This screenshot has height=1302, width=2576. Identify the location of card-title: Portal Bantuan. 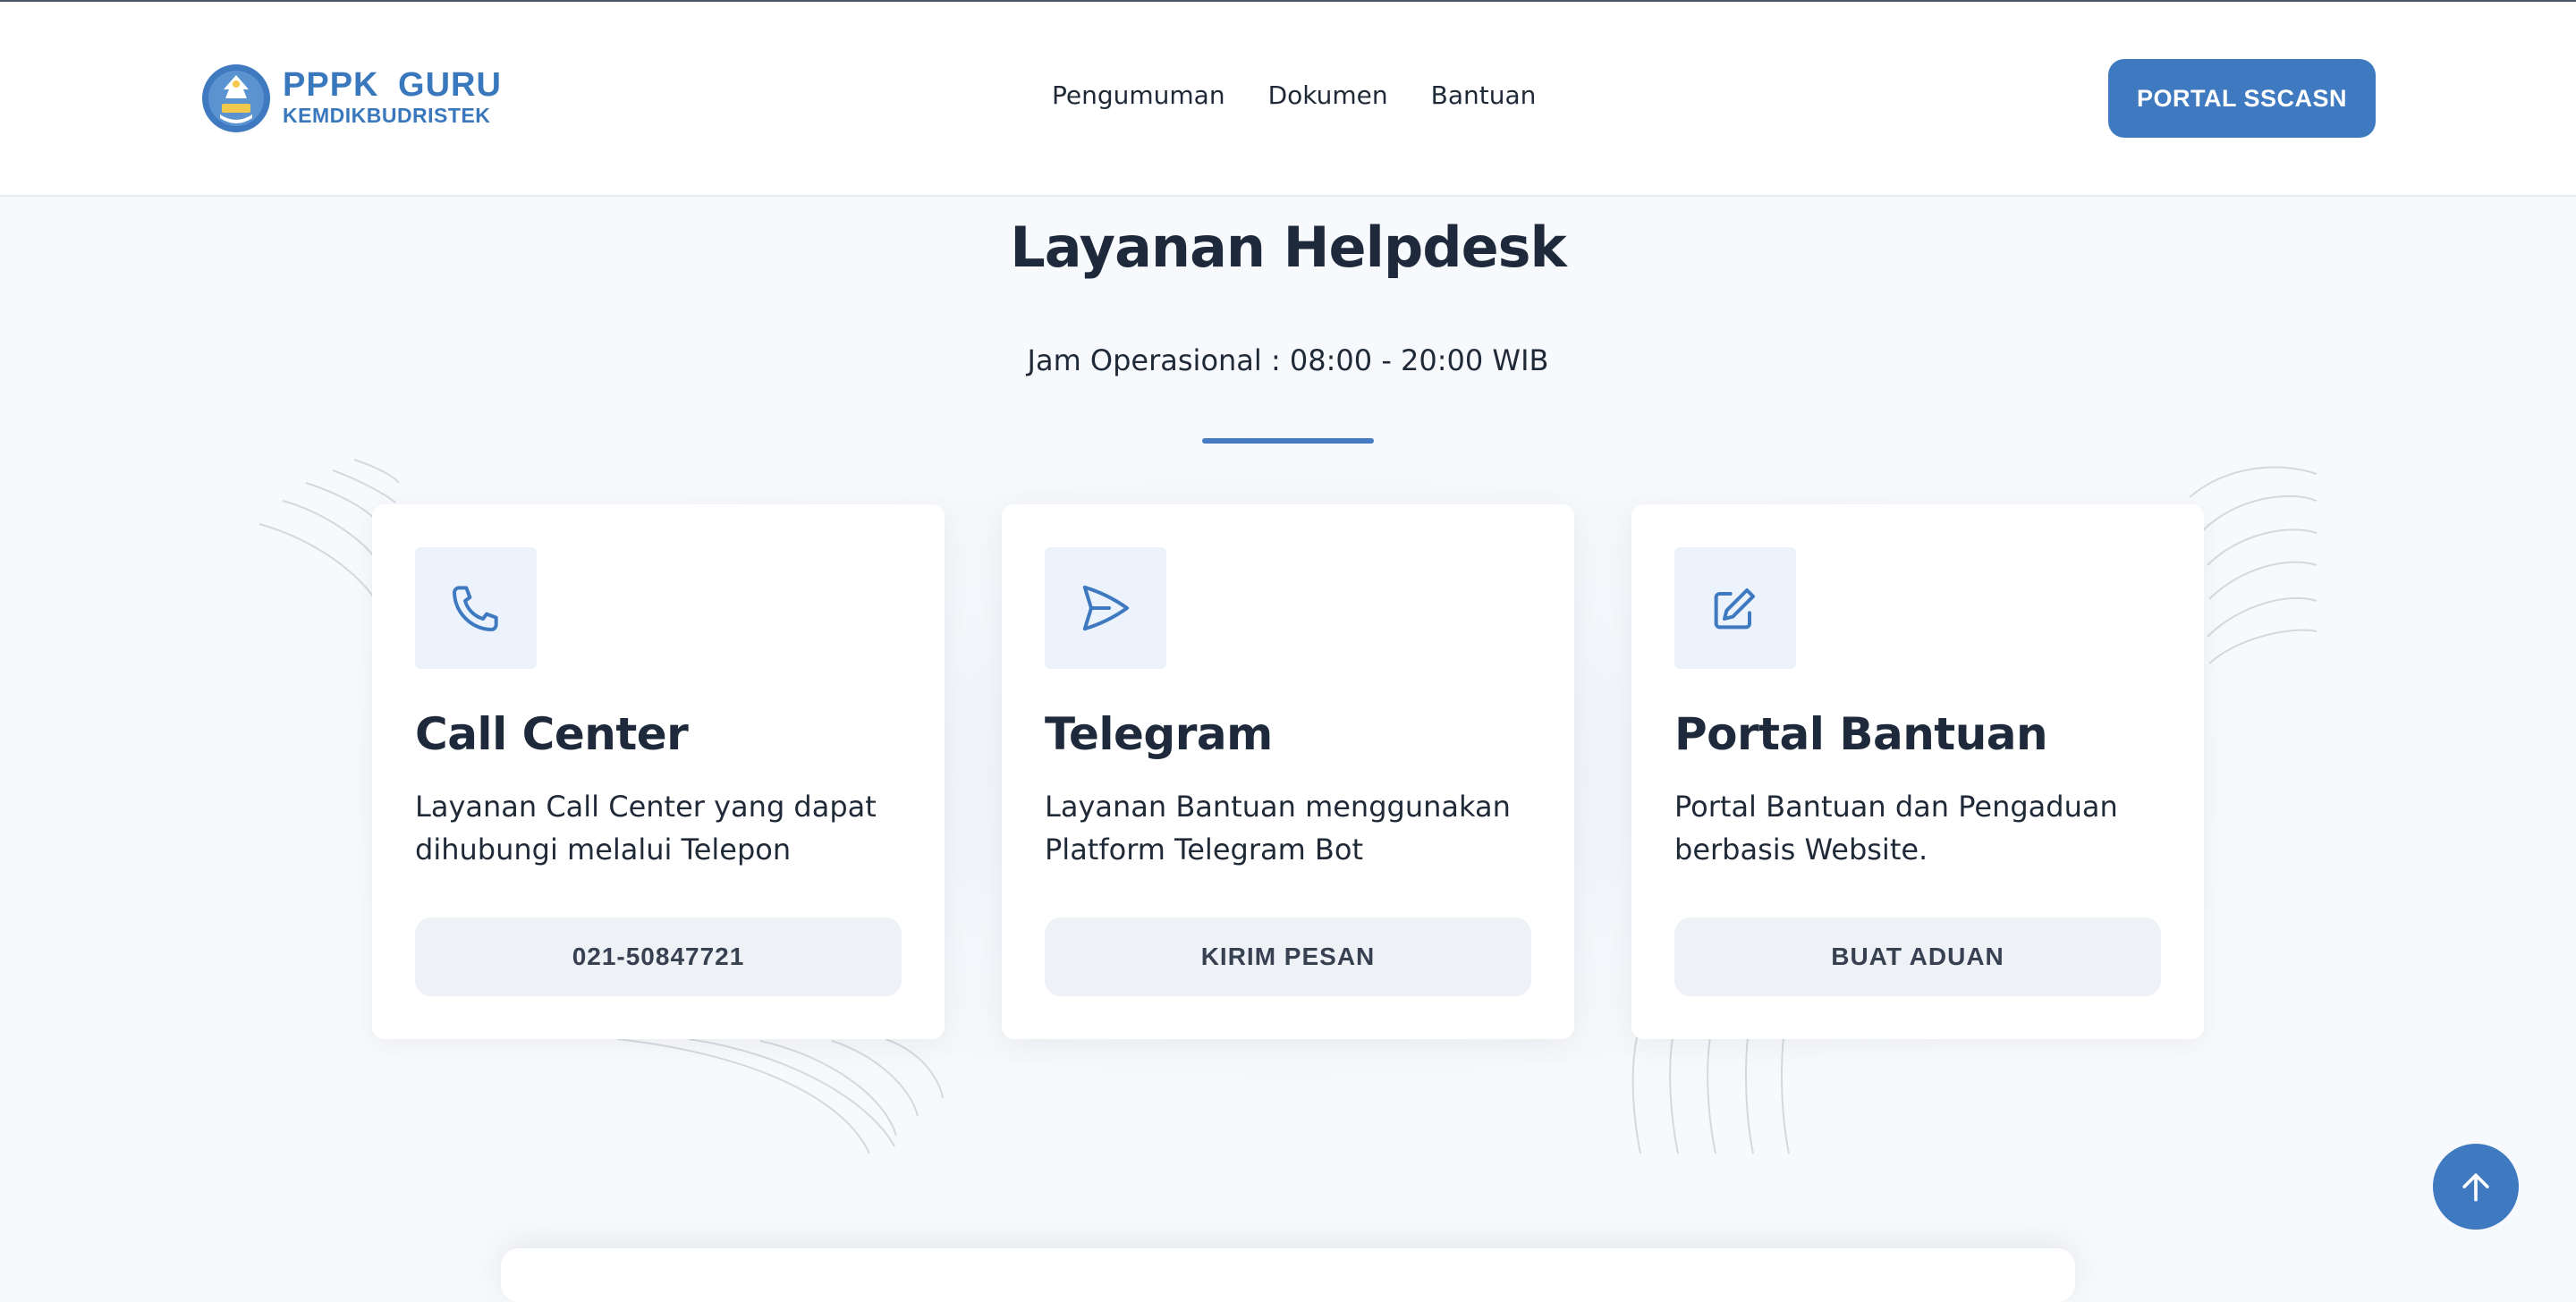
(1861, 734).